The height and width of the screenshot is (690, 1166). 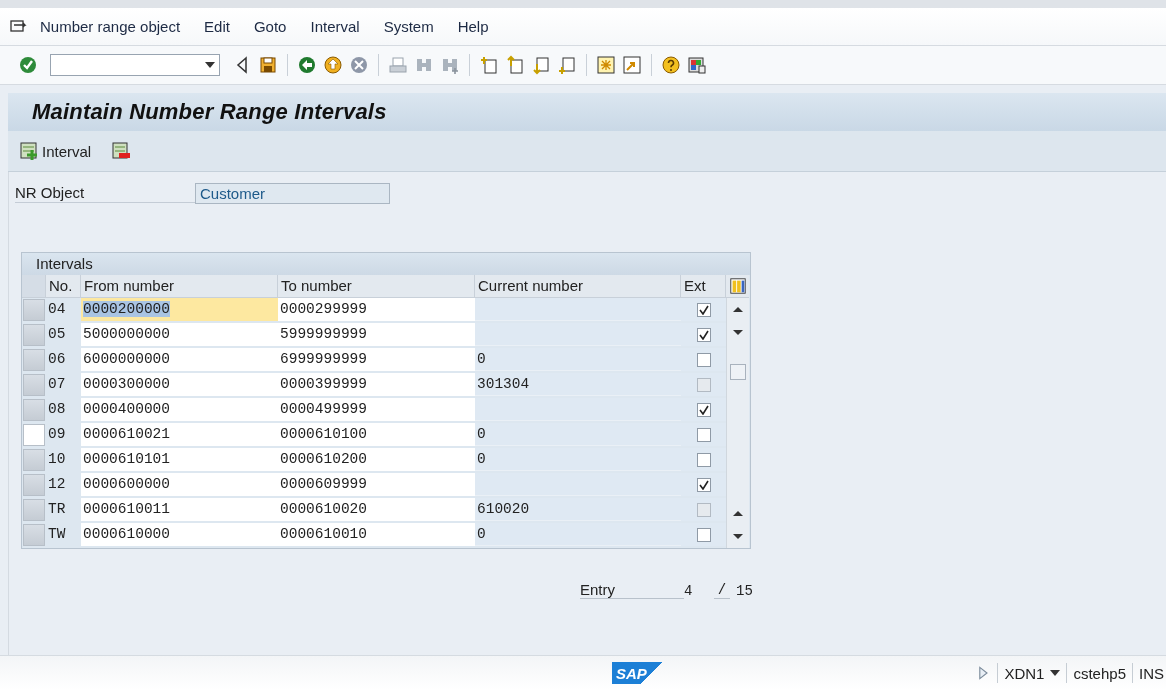 What do you see at coordinates (376, 334) in the screenshot?
I see `to-number-field: 5999999999` at bounding box center [376, 334].